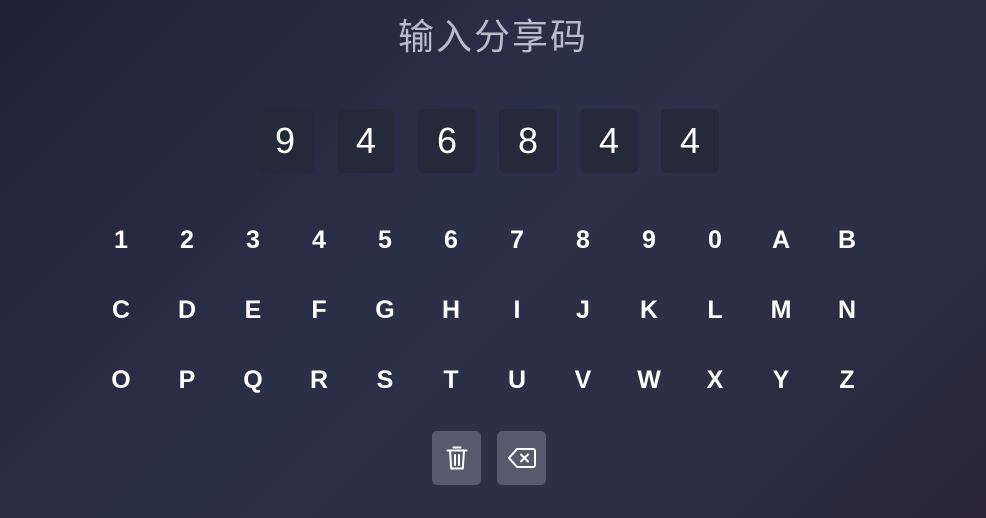 The width and height of the screenshot is (986, 518). I want to click on key-2: 2, so click(187, 240).